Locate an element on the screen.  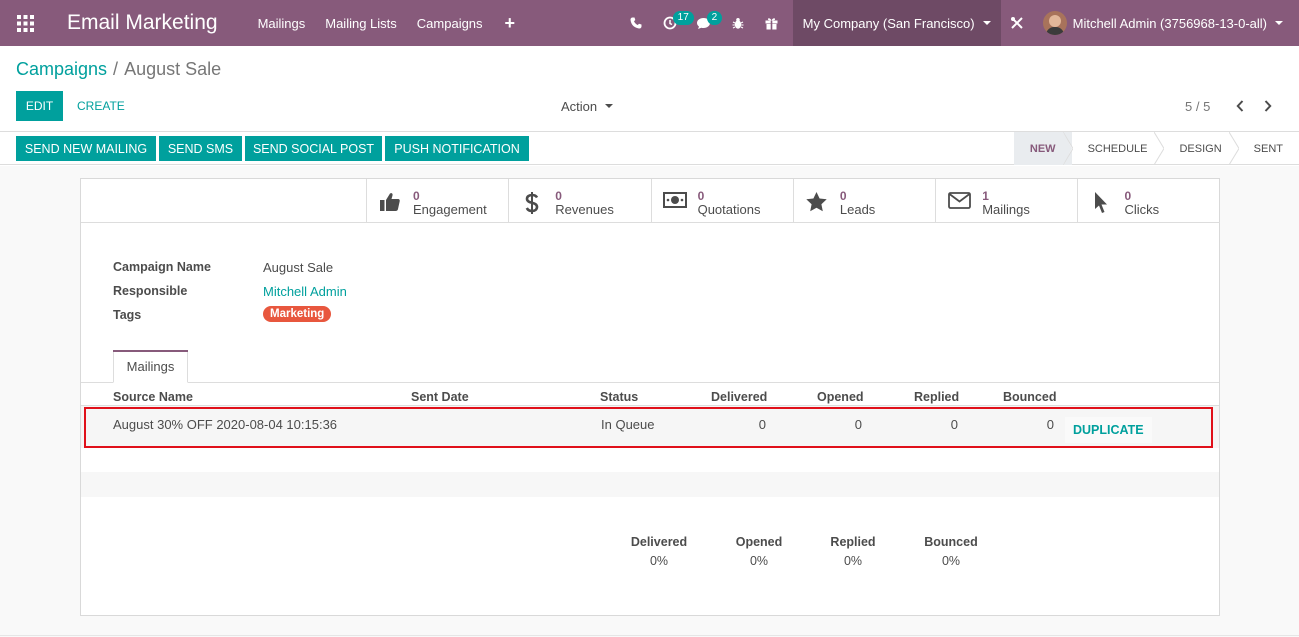
campaign-name-label: Campaign Name is located at coordinates (162, 267).